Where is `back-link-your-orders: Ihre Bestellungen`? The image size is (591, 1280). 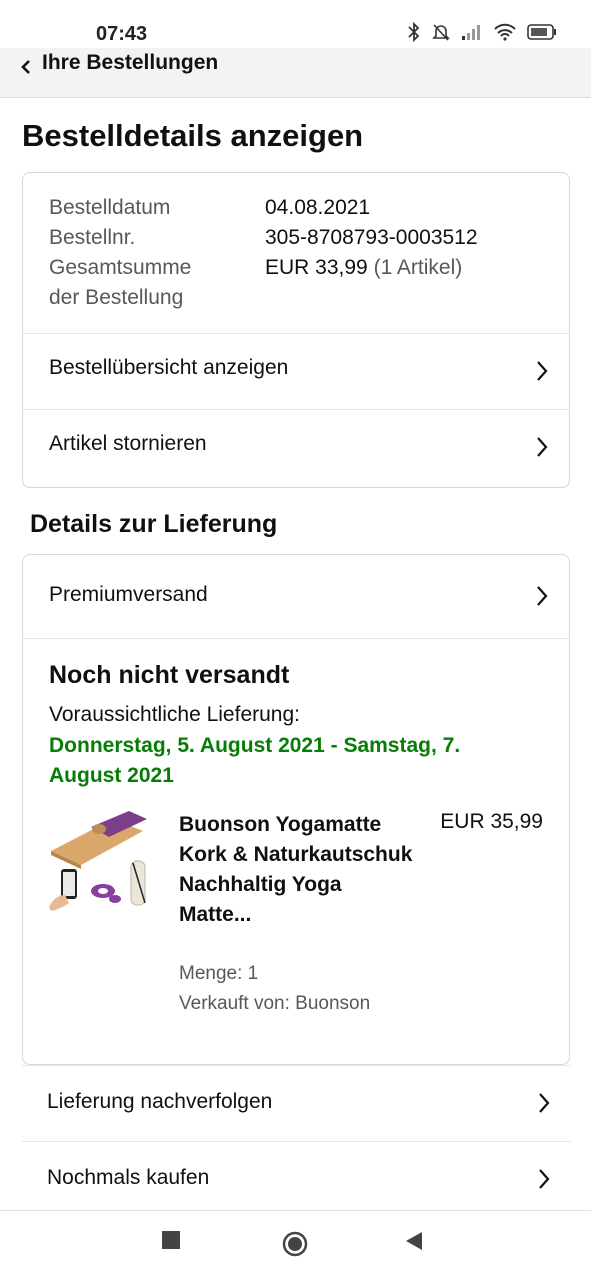
back-link-your-orders: Ihre Bestellungen is located at coordinates (130, 63).